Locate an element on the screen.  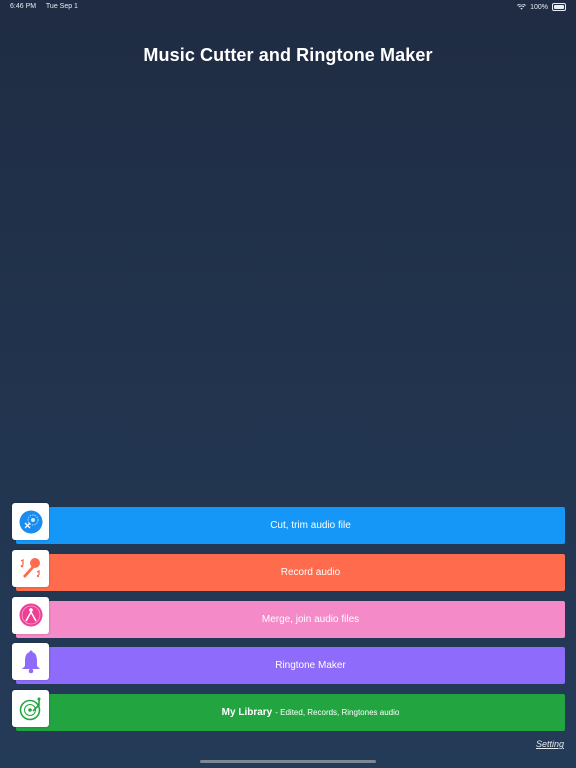
cut-trim-button: Cut, trim audio file is located at coordinates (290, 525).